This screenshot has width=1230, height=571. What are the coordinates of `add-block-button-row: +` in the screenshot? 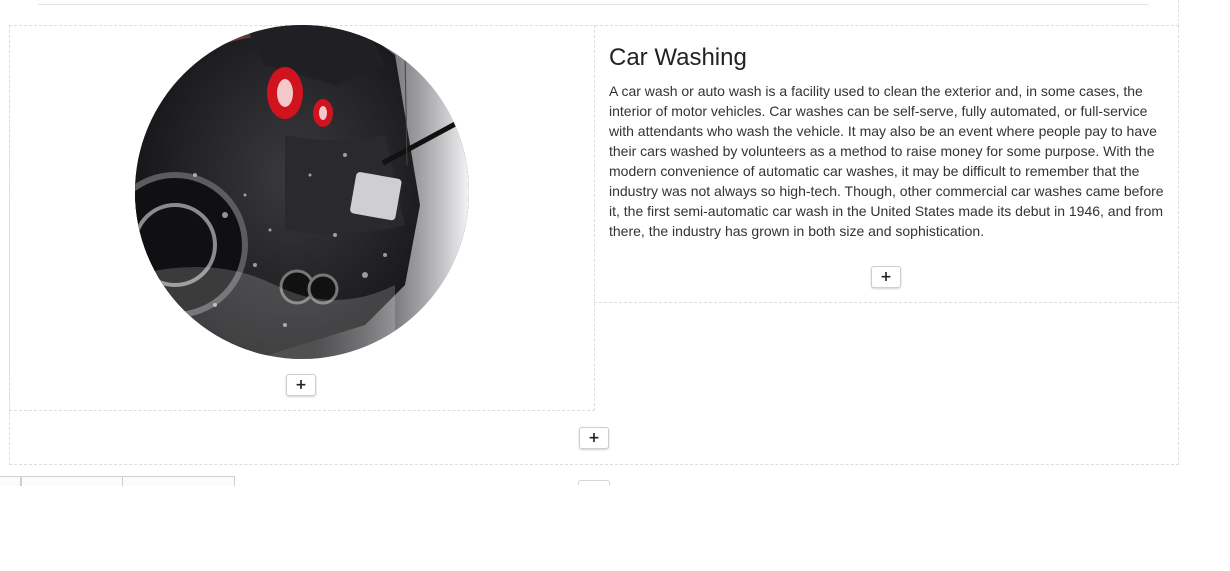 It's located at (594, 438).